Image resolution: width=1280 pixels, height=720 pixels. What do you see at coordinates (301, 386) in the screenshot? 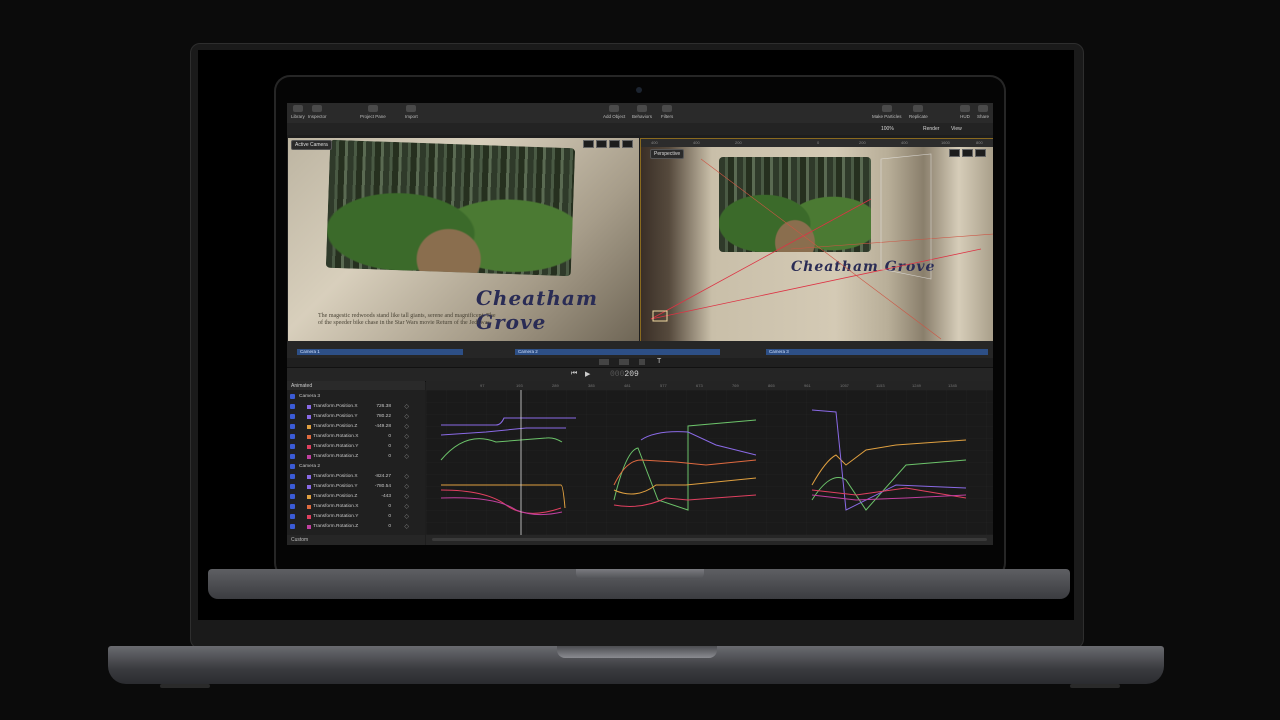
I see `animated-filter-select: Animated` at bounding box center [301, 386].